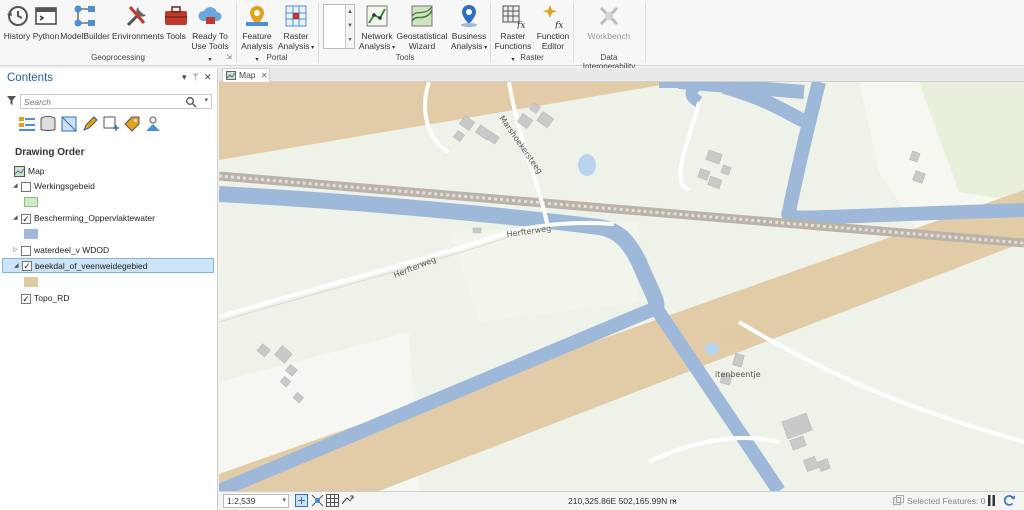  I want to click on list-by-source-icon, so click(48, 124).